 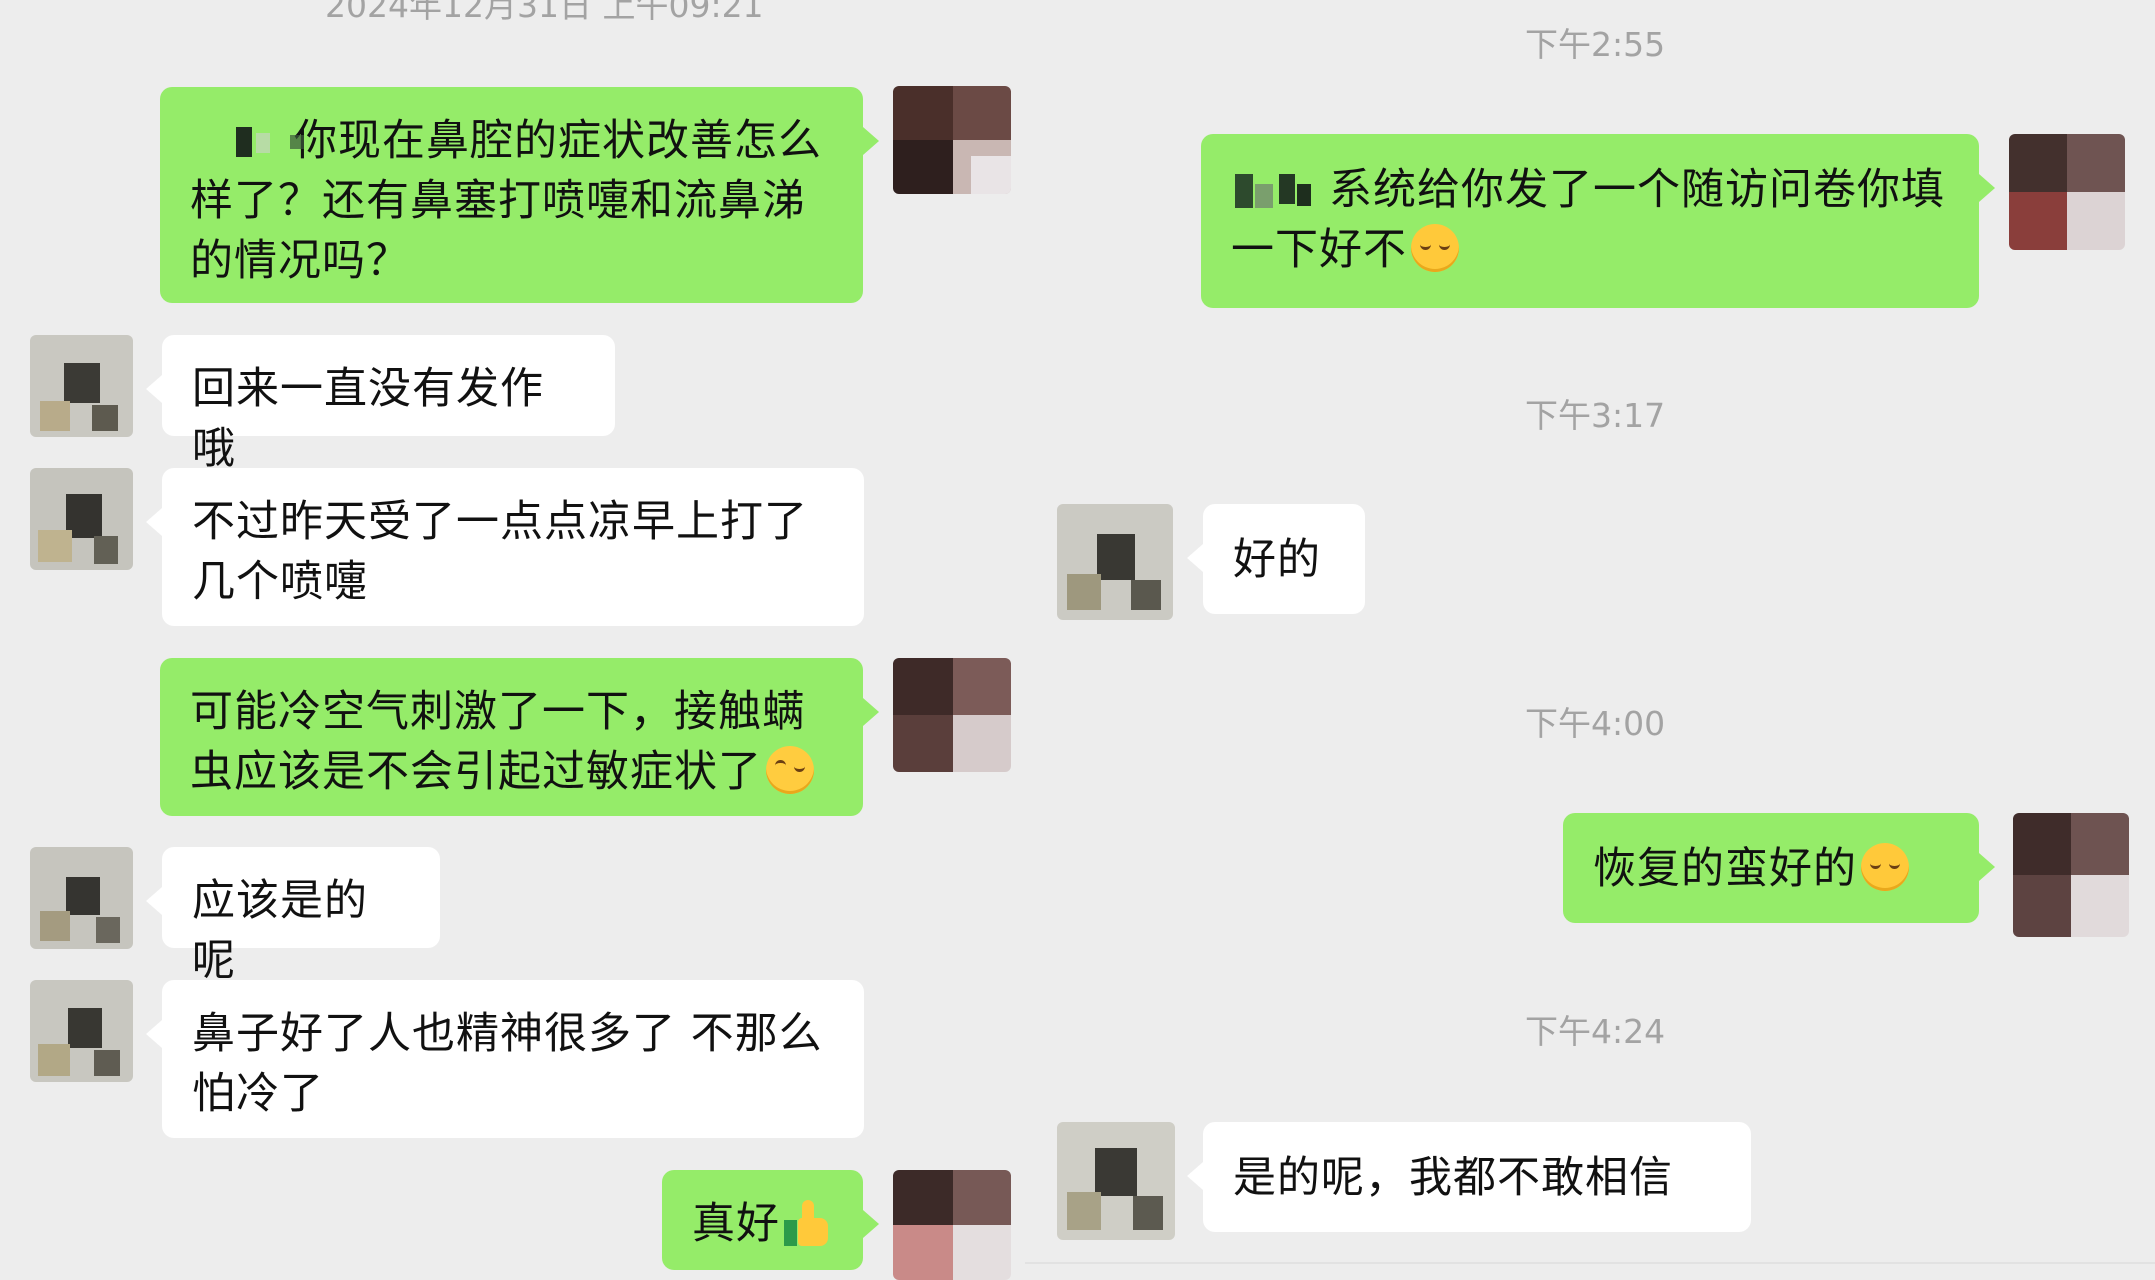 What do you see at coordinates (1588, 220) in the screenshot?
I see `message-text: 系统给你发了一个随访问卷你填一下好不` at bounding box center [1588, 220].